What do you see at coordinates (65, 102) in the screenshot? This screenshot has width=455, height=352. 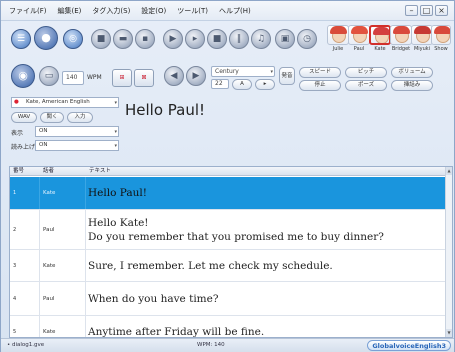 I see `voice-select: ● Kate, American English ▾` at bounding box center [65, 102].